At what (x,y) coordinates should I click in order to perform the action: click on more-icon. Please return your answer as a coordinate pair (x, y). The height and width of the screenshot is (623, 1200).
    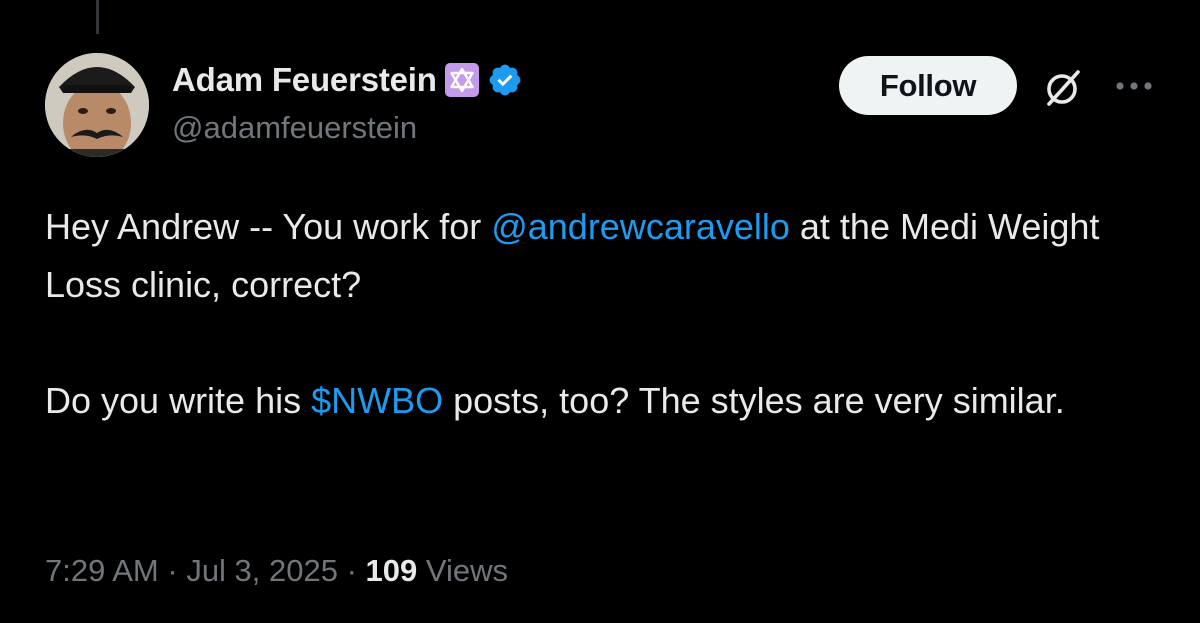
    Looking at the image, I should click on (1134, 86).